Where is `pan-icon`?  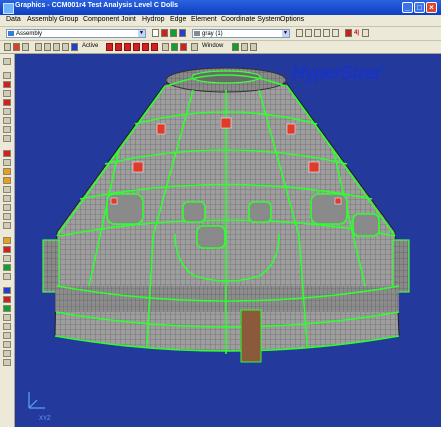 pan-icon is located at coordinates (7, 84).